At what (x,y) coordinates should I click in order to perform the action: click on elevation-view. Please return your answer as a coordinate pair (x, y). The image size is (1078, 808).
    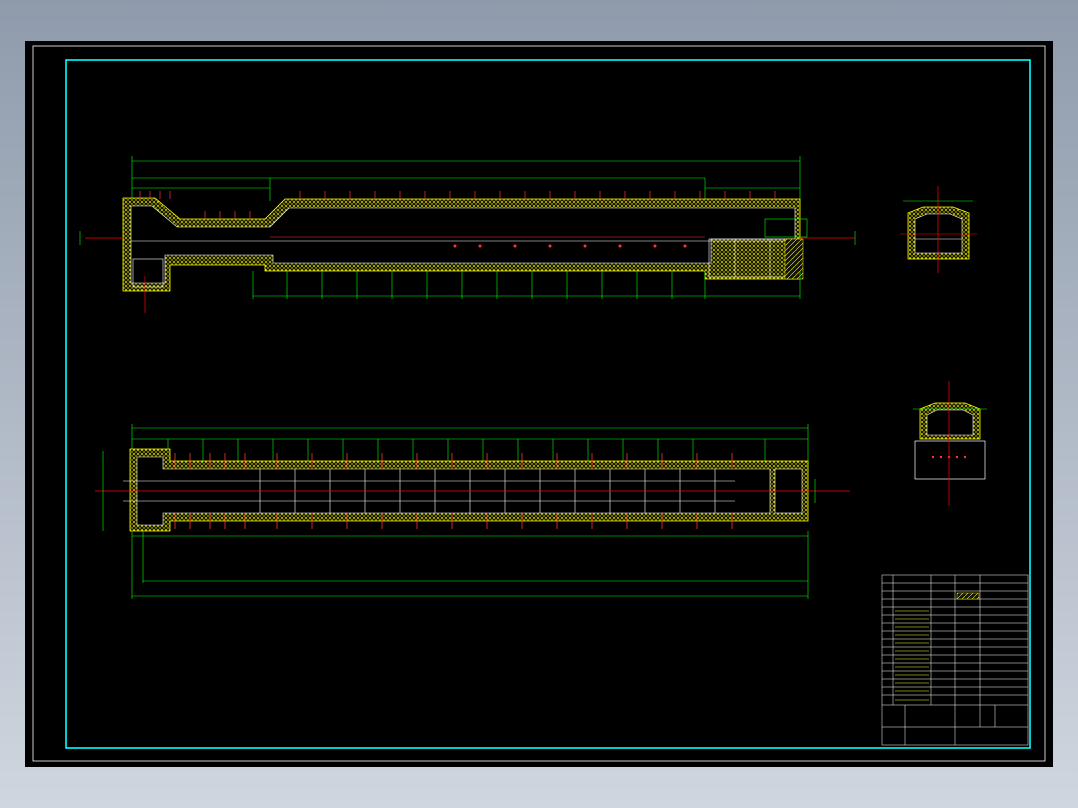
    Looking at the image, I should click on (467, 234).